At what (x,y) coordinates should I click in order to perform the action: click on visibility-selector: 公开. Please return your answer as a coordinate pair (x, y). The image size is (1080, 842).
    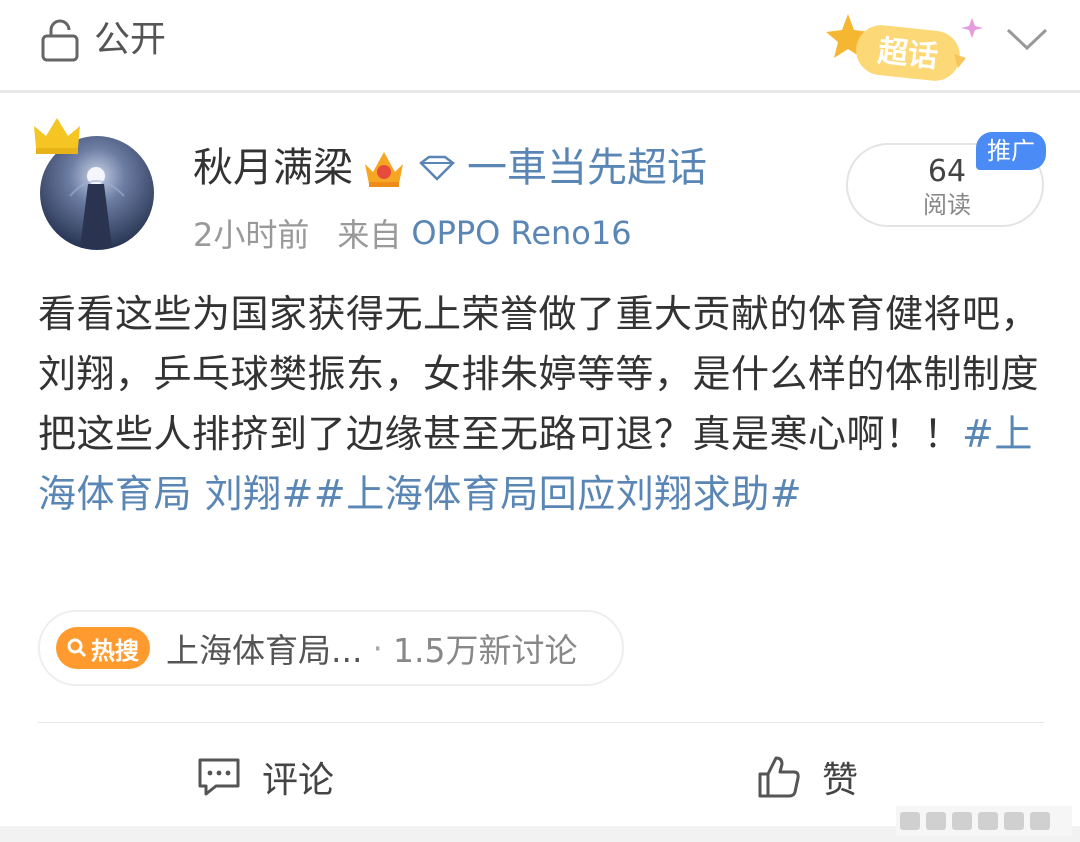
    Looking at the image, I should click on (103, 40).